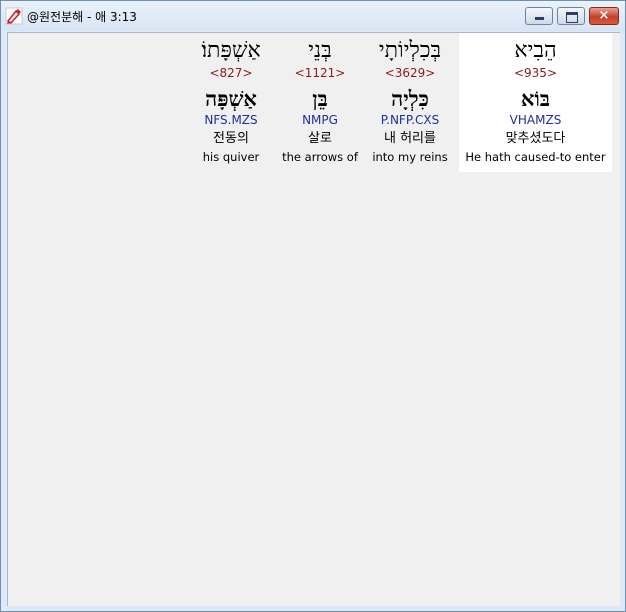 The width and height of the screenshot is (626, 612). What do you see at coordinates (231, 50) in the screenshot?
I see `hebrew-word: אַשְׁפָּתוֹ׃` at bounding box center [231, 50].